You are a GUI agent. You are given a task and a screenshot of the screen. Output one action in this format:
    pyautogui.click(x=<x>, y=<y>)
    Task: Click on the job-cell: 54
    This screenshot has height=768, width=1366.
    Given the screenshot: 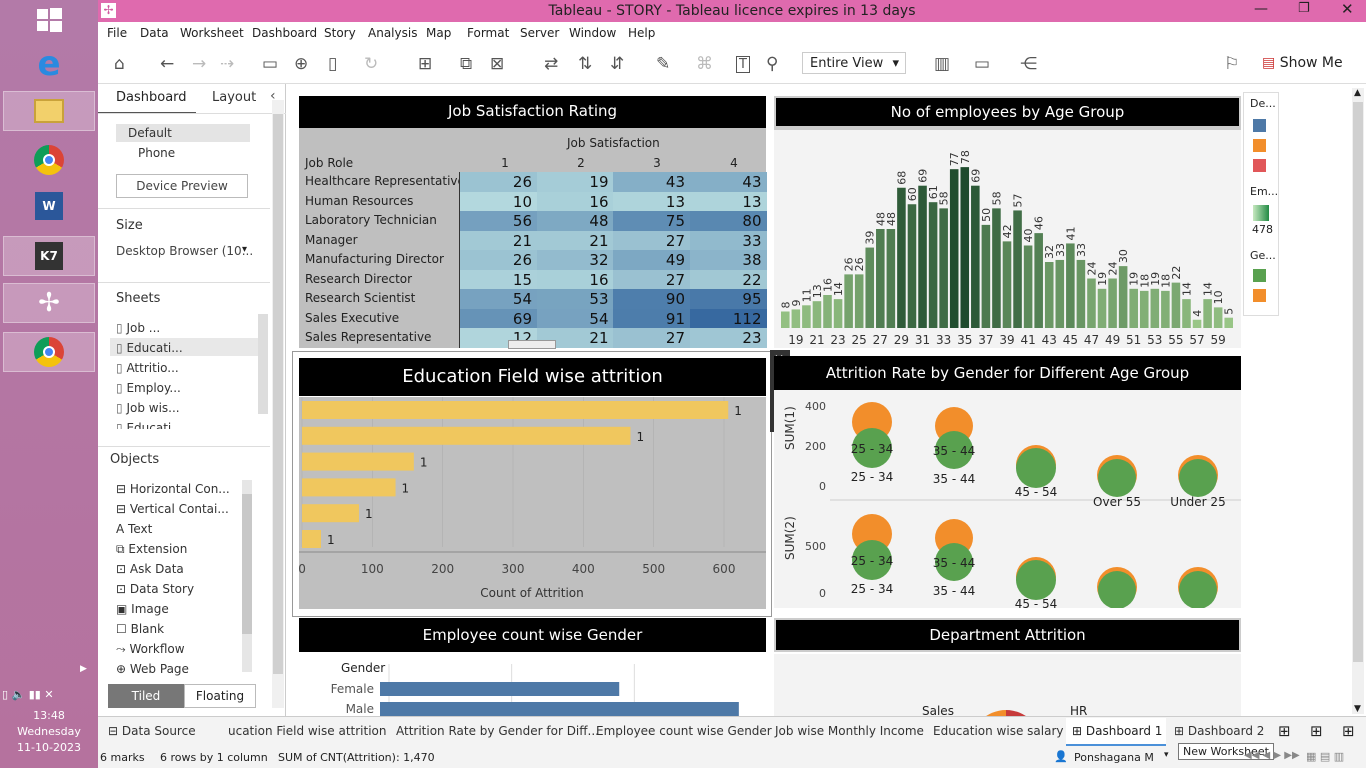 What is the action you would take?
    pyautogui.click(x=575, y=318)
    